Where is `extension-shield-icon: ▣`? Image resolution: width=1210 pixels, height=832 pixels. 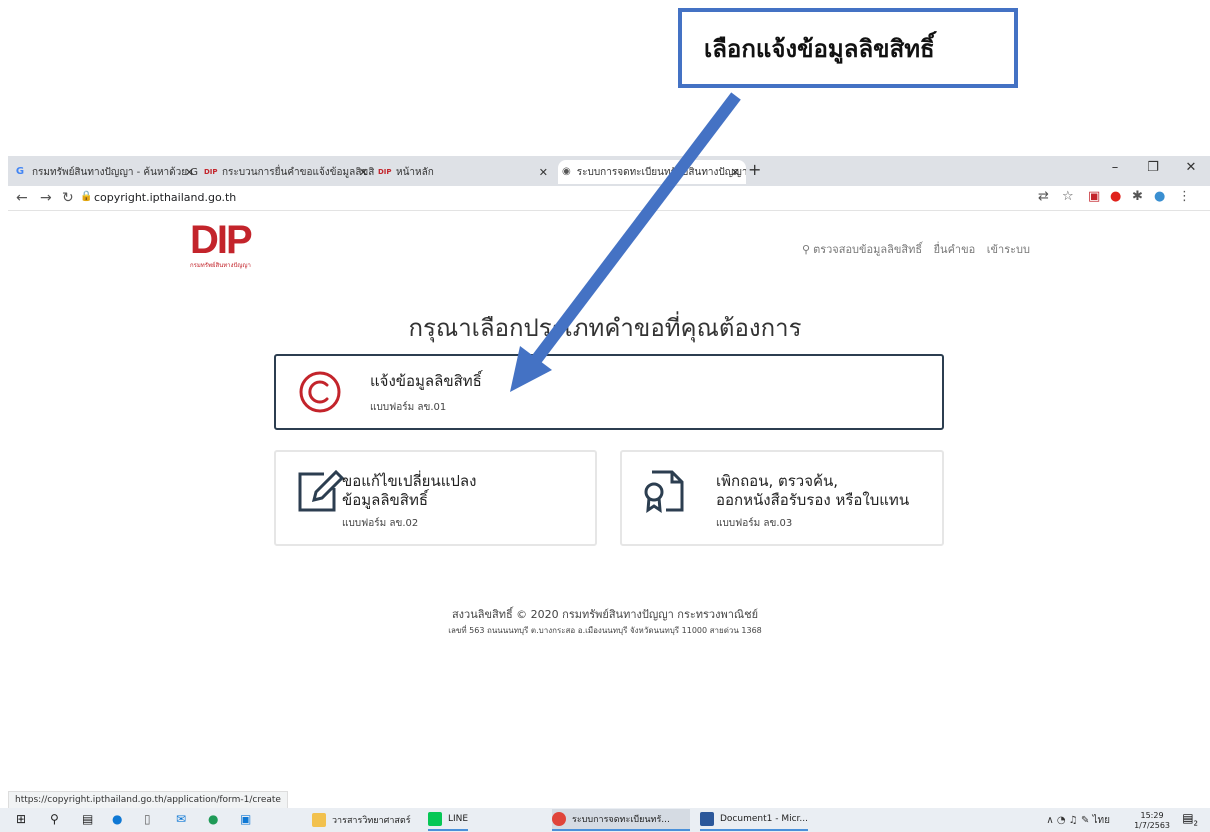
extension-shield-icon: ▣ is located at coordinates (1094, 196).